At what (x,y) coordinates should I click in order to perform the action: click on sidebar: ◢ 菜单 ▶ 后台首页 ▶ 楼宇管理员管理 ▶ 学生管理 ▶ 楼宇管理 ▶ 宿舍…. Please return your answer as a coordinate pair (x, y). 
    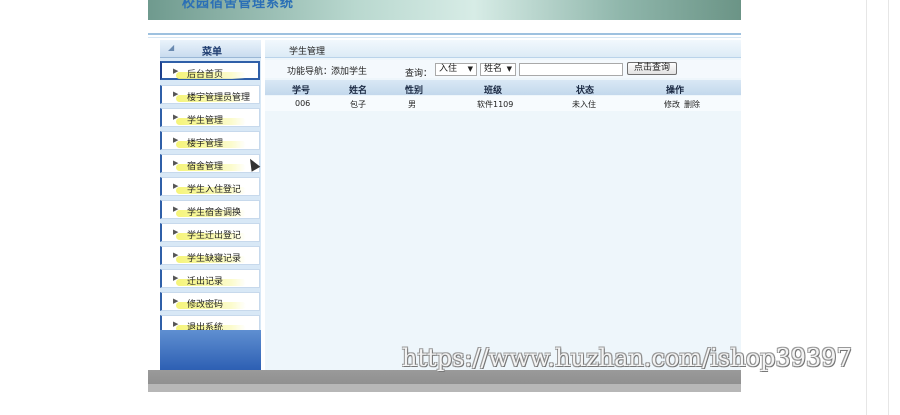
    Looking at the image, I should click on (210, 205).